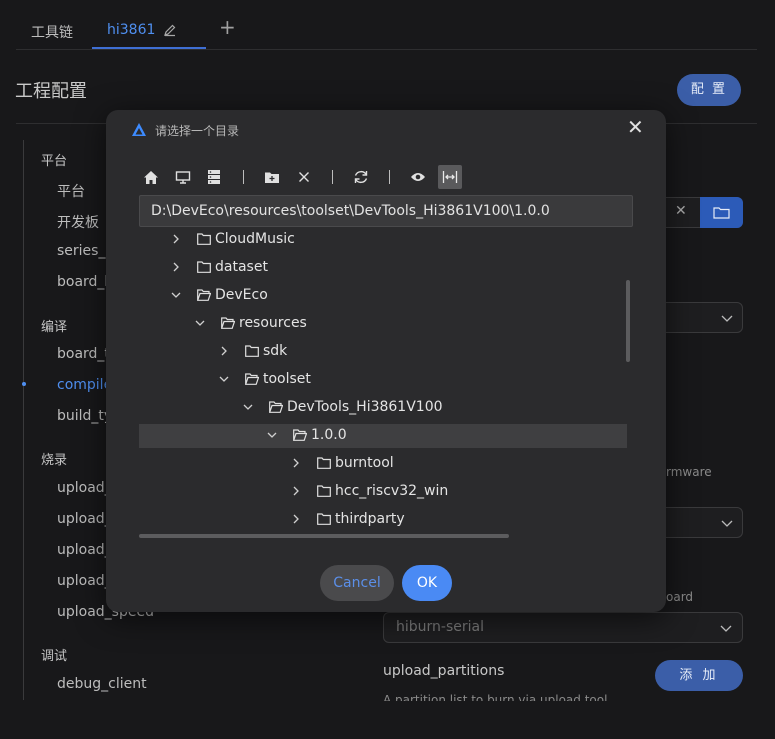  Describe the element at coordinates (370, 519) in the screenshot. I see `folder-name: thirdparty` at that location.